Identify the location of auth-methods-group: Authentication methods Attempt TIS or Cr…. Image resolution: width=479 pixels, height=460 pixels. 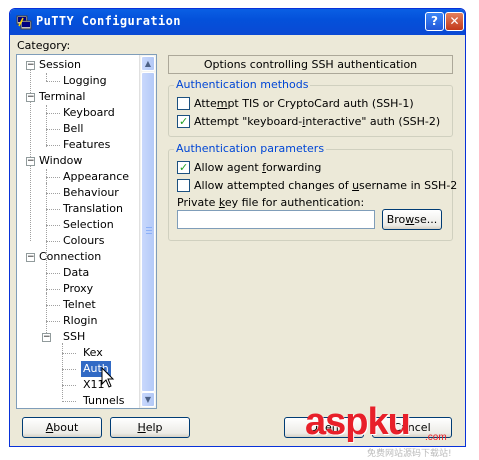
(310, 107).